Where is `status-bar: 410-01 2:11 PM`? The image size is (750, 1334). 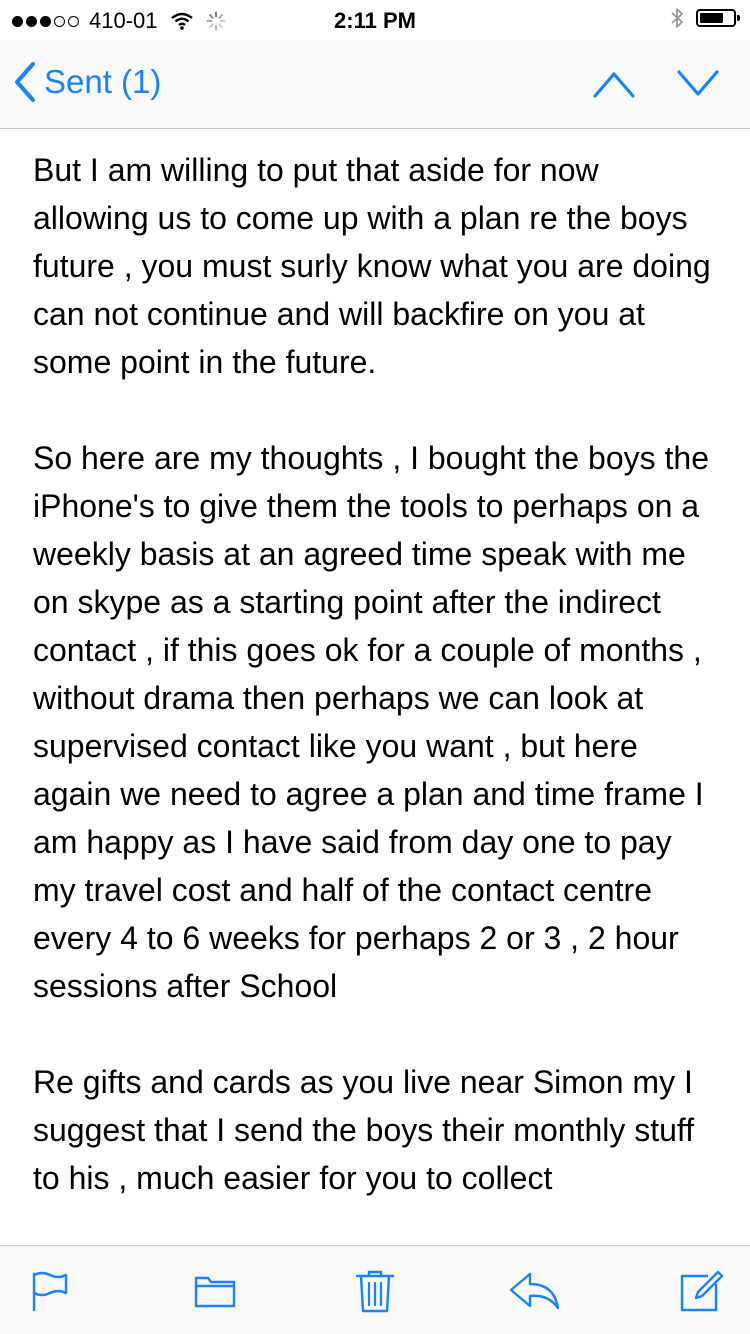
status-bar: 410-01 2:11 PM is located at coordinates (375, 20).